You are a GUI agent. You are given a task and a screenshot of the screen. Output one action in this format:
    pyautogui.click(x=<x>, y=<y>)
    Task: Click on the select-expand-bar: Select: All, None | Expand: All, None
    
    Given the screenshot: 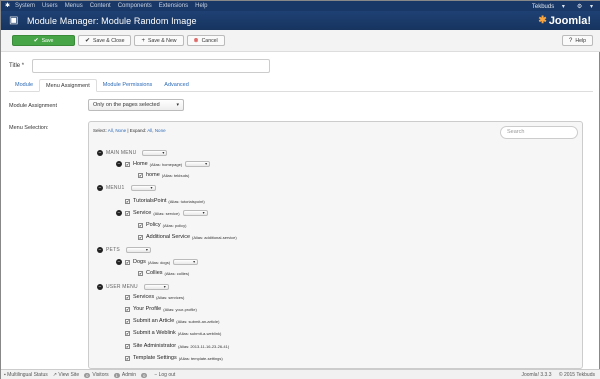 What is the action you would take?
    pyautogui.click(x=129, y=130)
    